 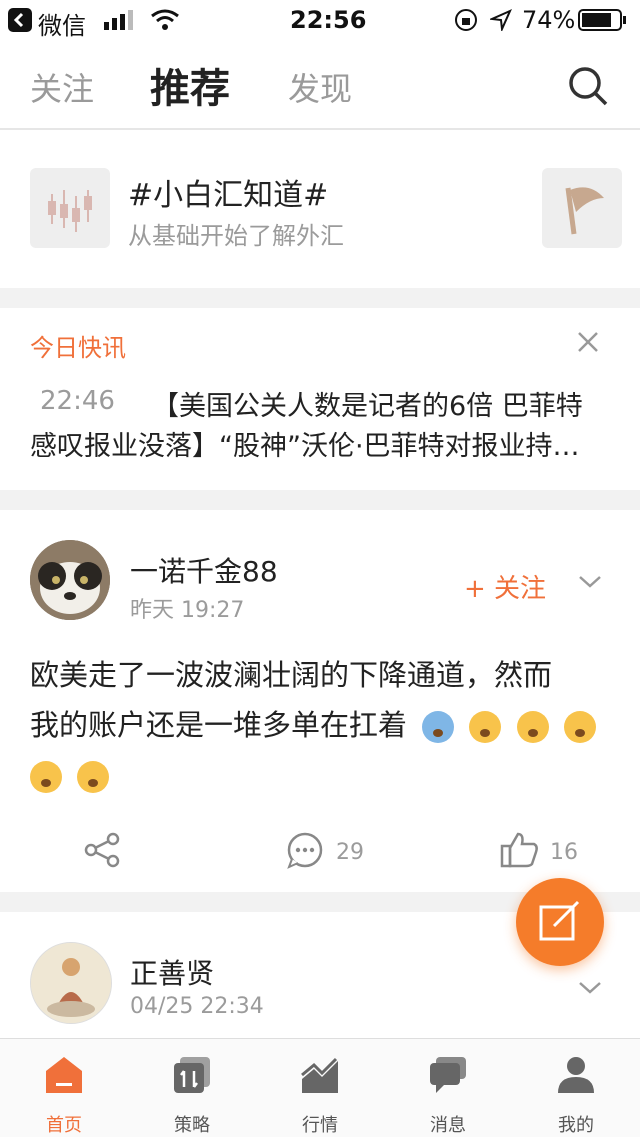 What do you see at coordinates (192, 1077) in the screenshot?
I see `strategy-icon` at bounding box center [192, 1077].